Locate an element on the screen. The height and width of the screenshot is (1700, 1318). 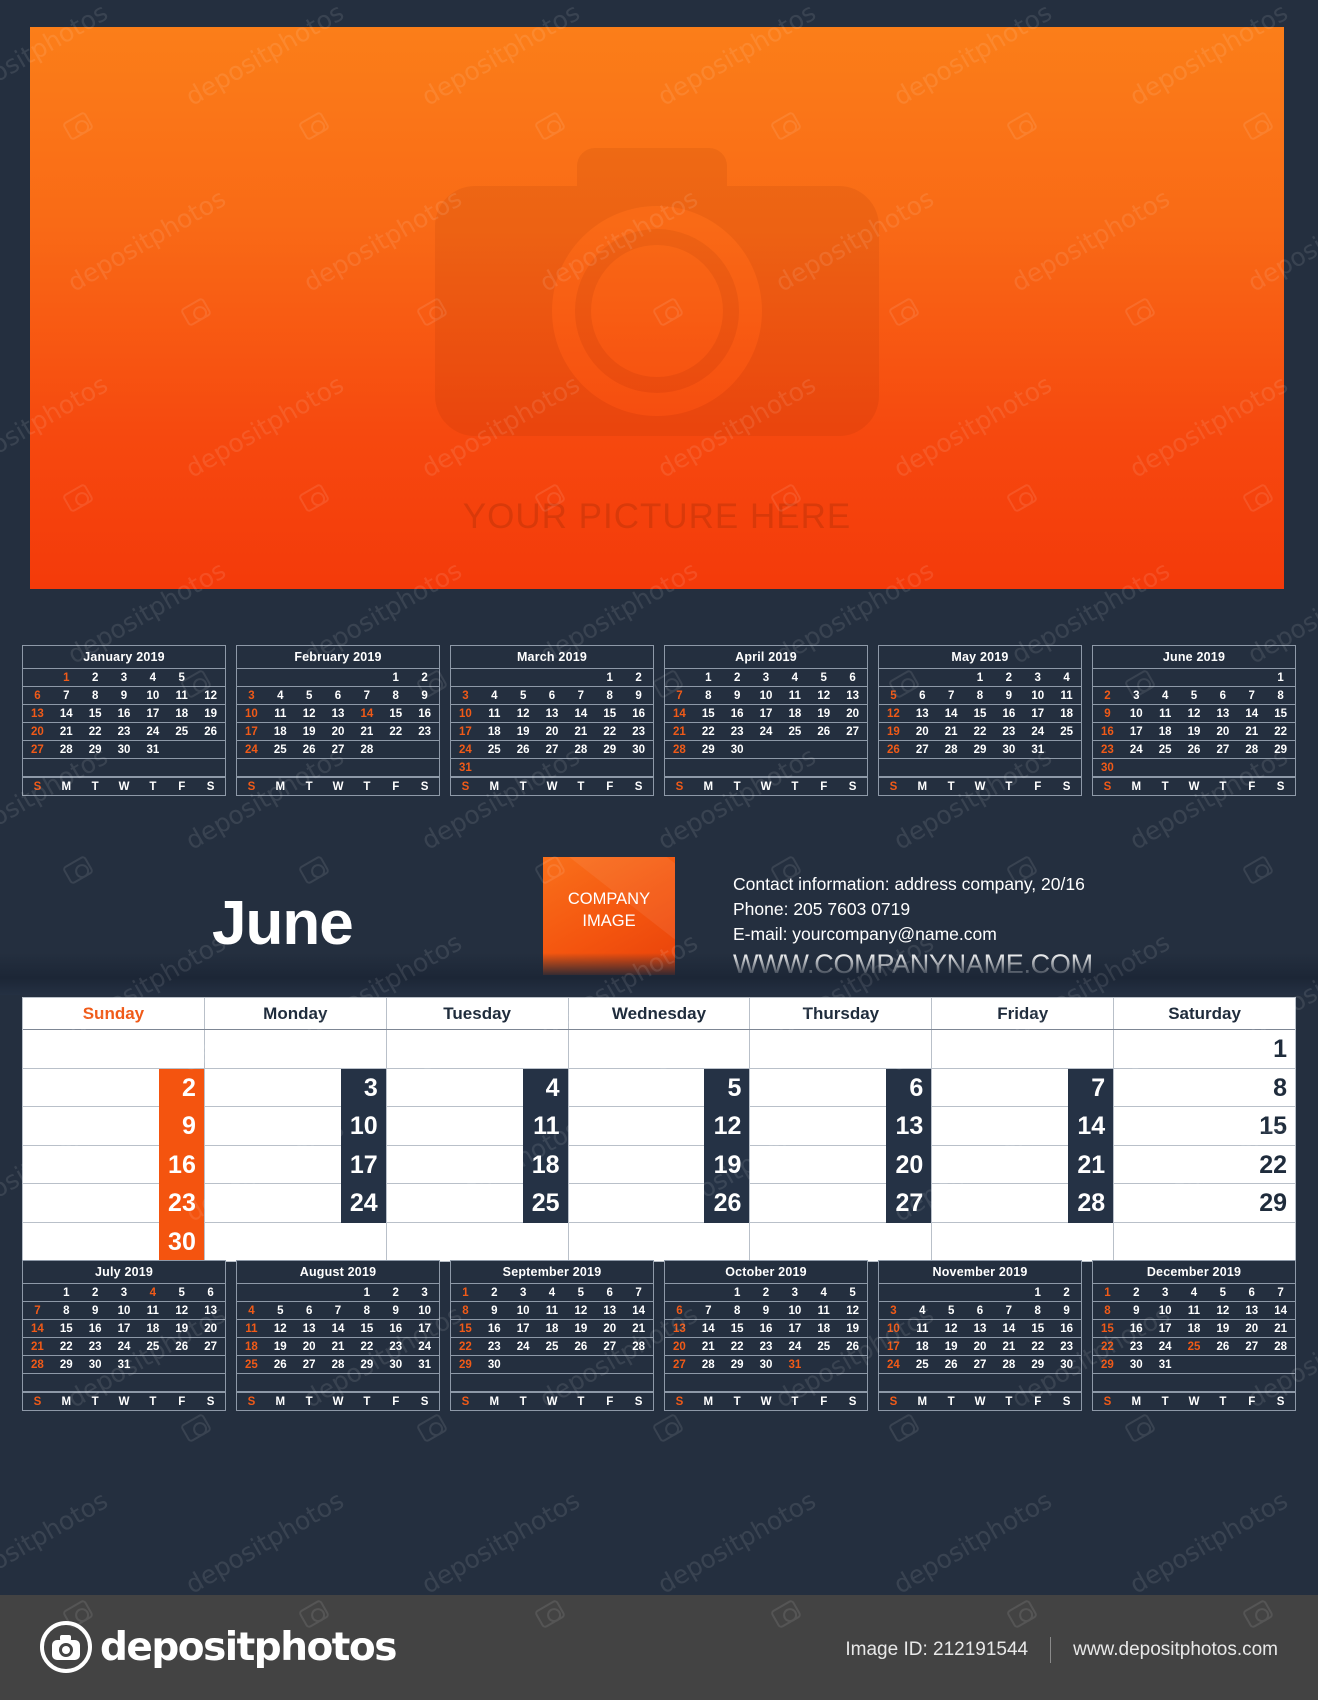
mini-day-cell: 10 is located at coordinates (1136, 713).